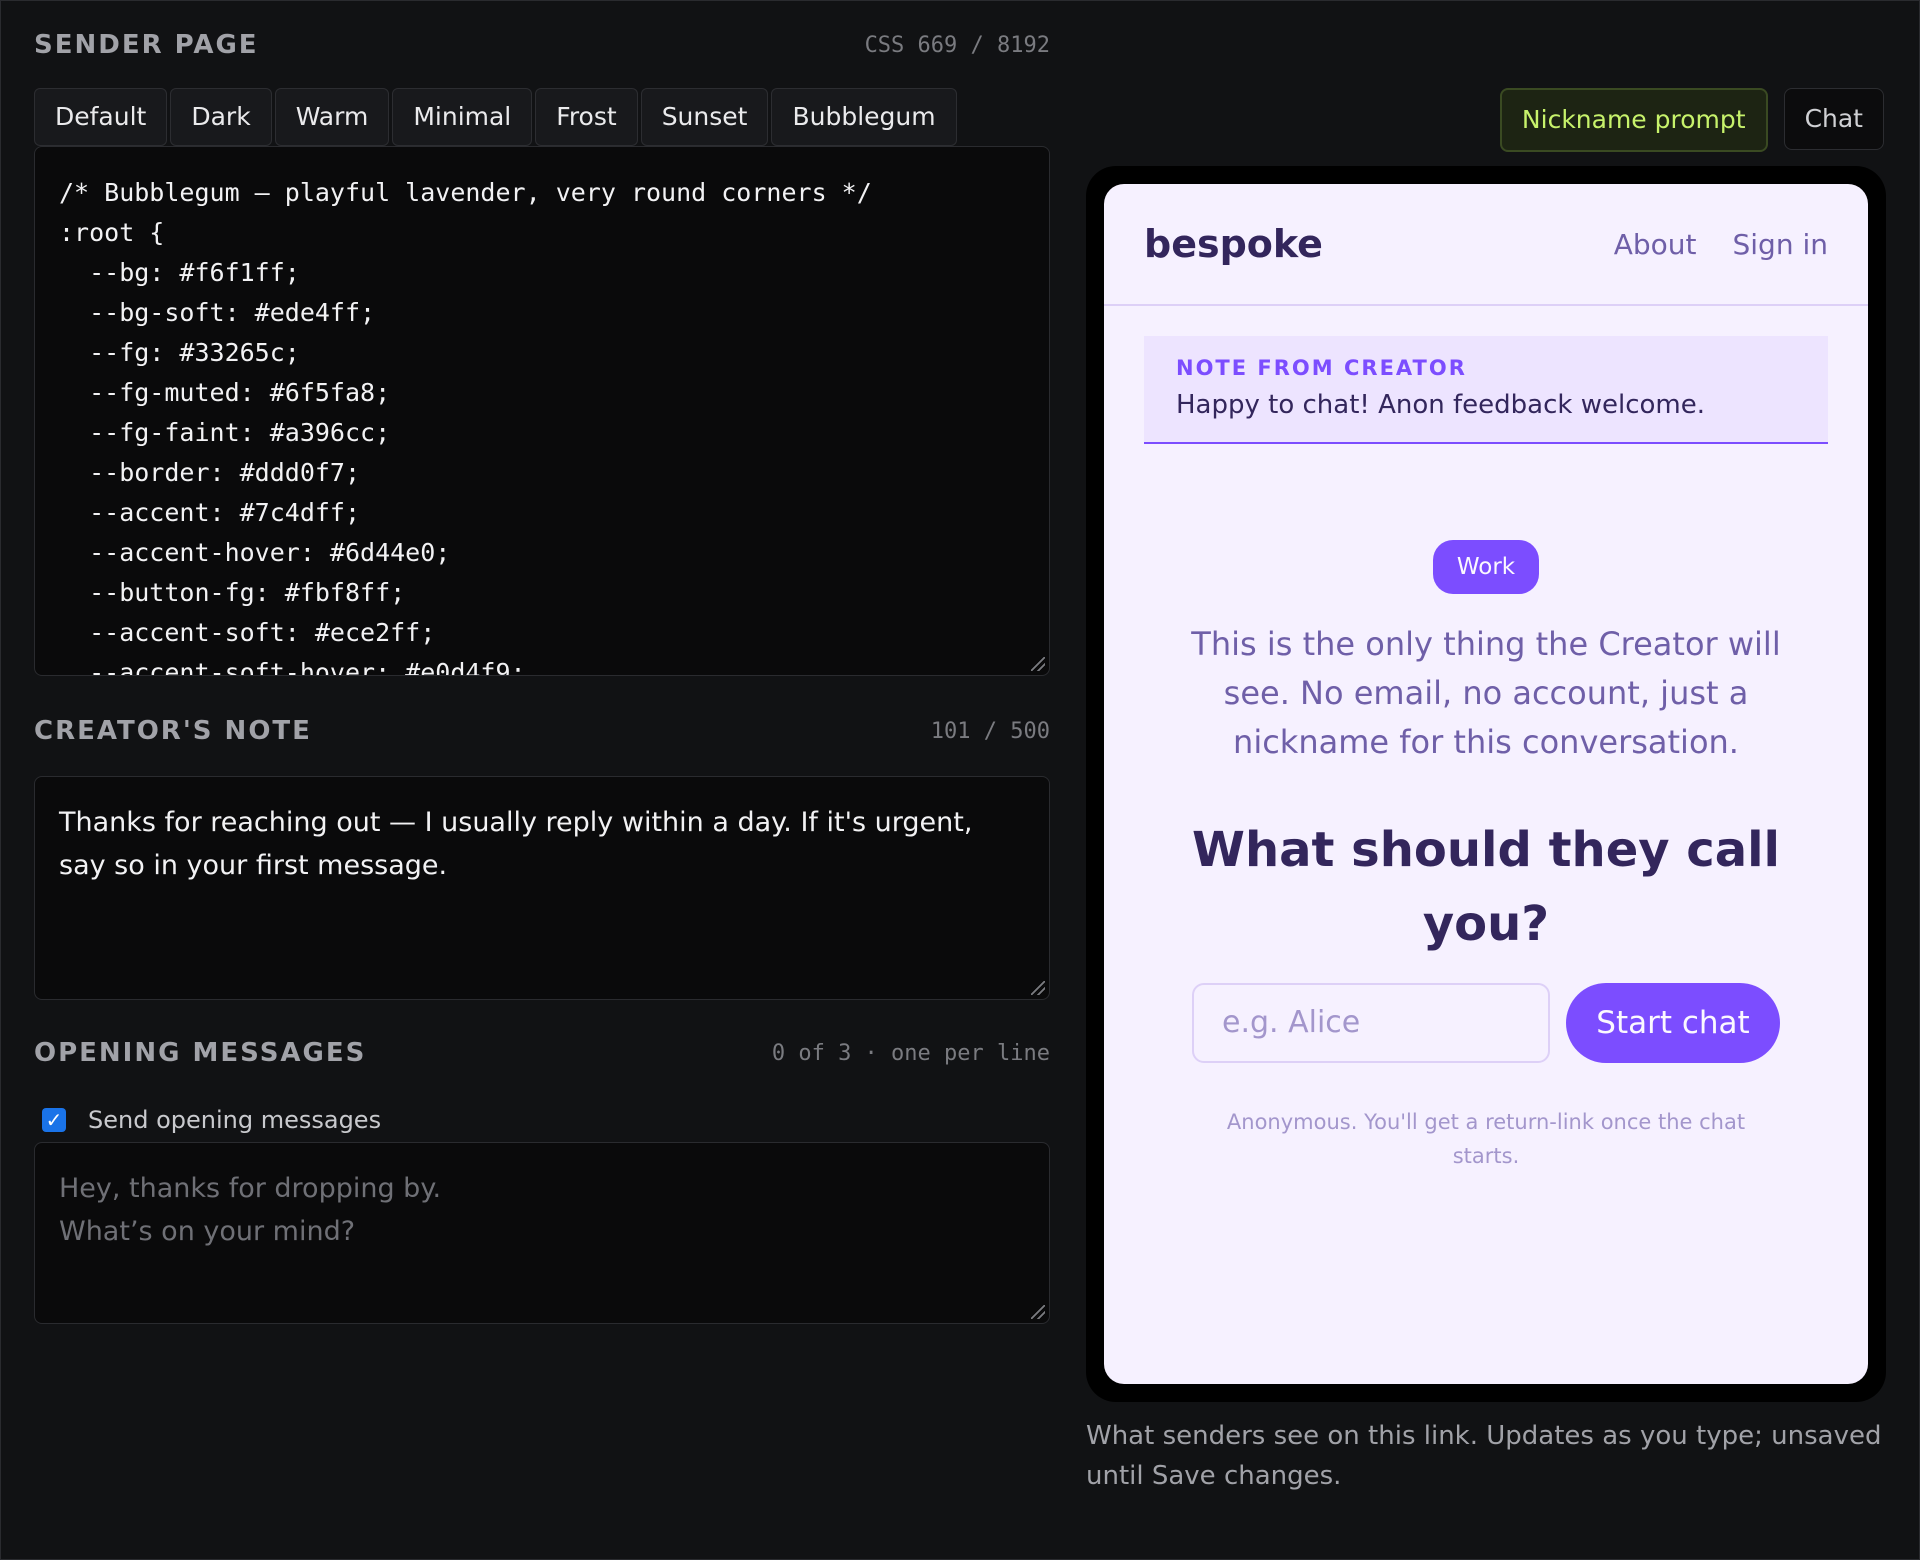 Image resolution: width=1920 pixels, height=1560 pixels. Describe the element at coordinates (1486, 245) in the screenshot. I see `preview-header: bespoke About Sign in` at that location.